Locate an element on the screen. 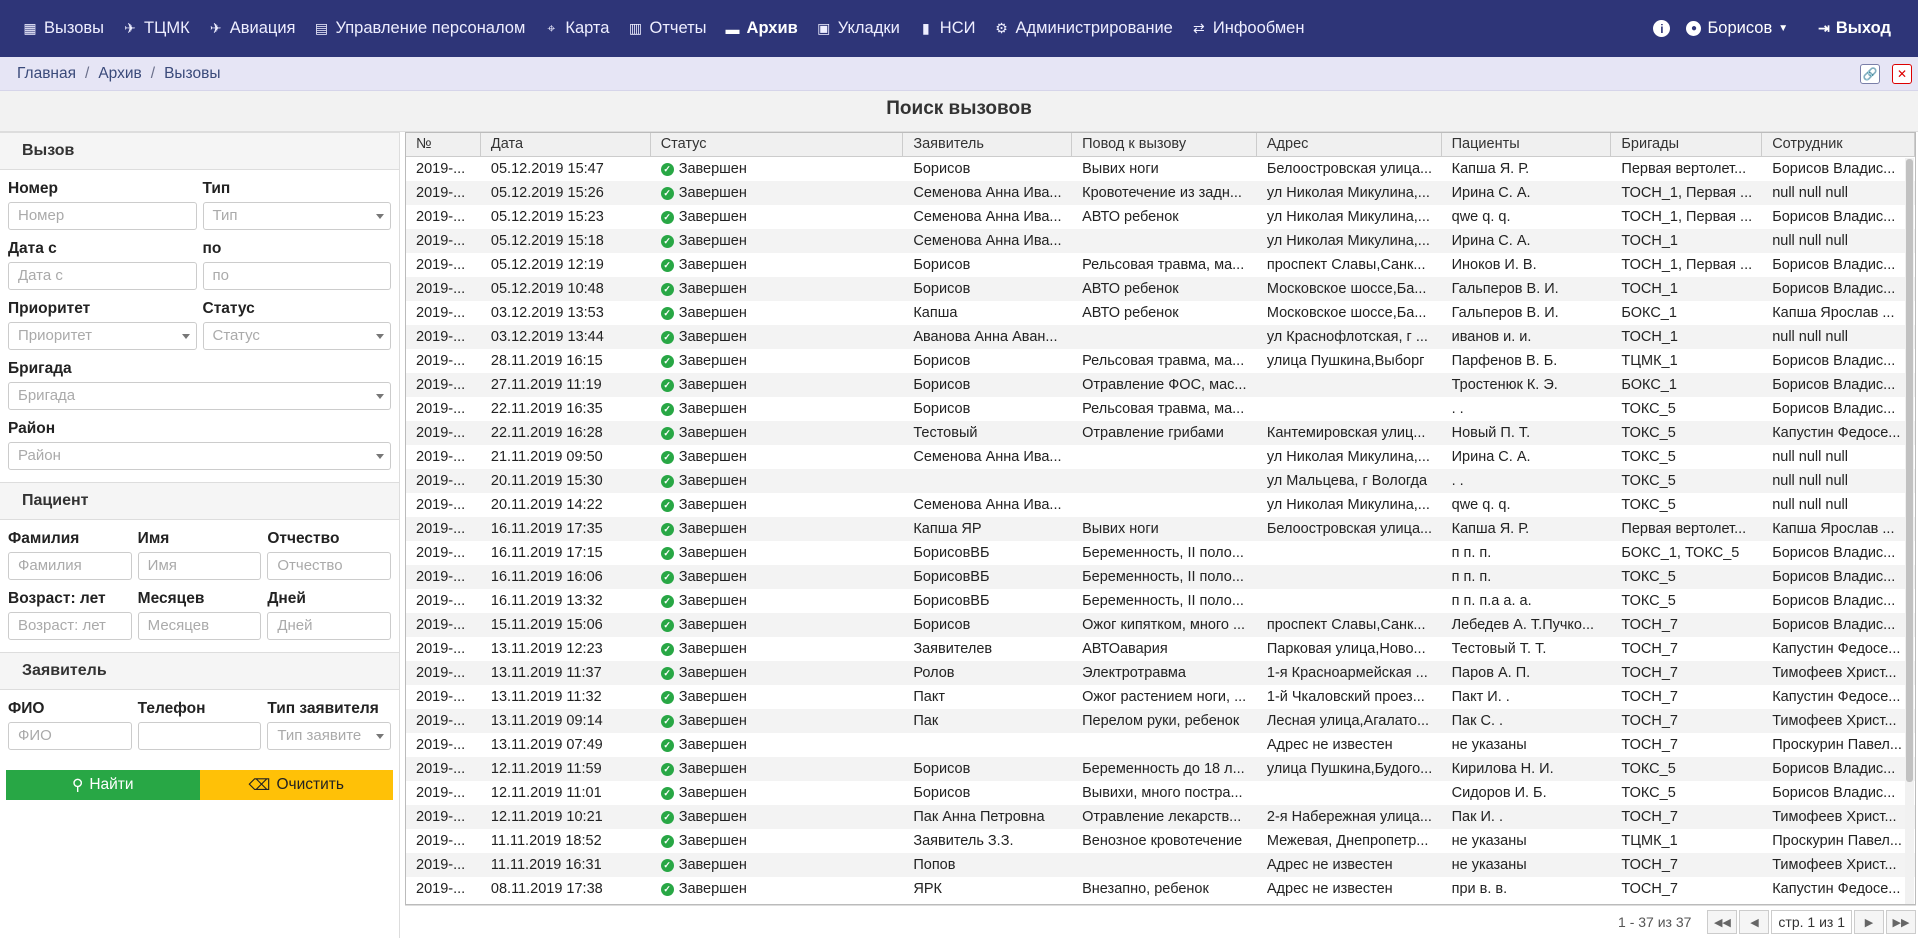  caller-type-select: Тип заявите is located at coordinates (329, 736).